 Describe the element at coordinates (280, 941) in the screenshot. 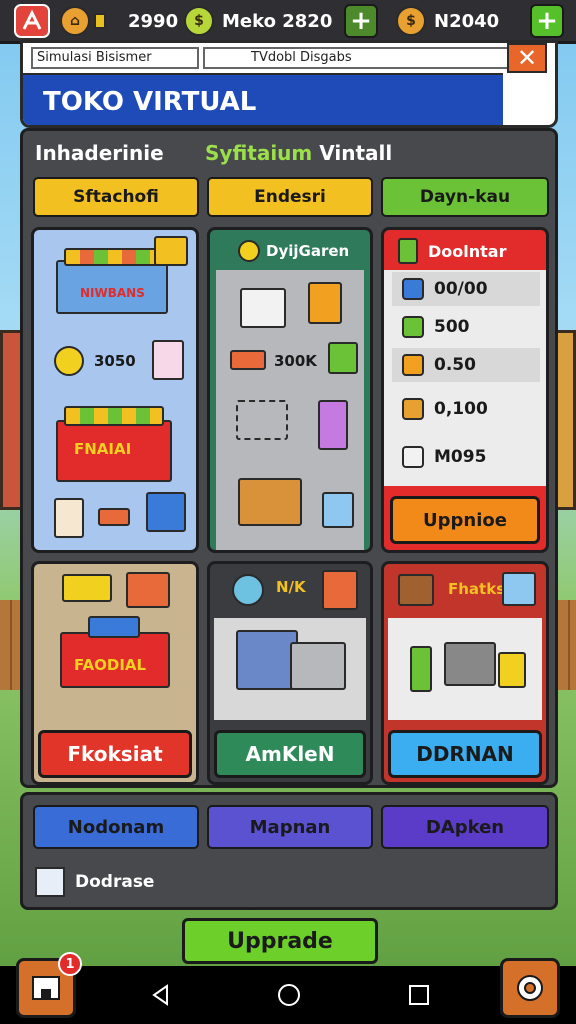

I see `upgrade-button: Upprade` at that location.